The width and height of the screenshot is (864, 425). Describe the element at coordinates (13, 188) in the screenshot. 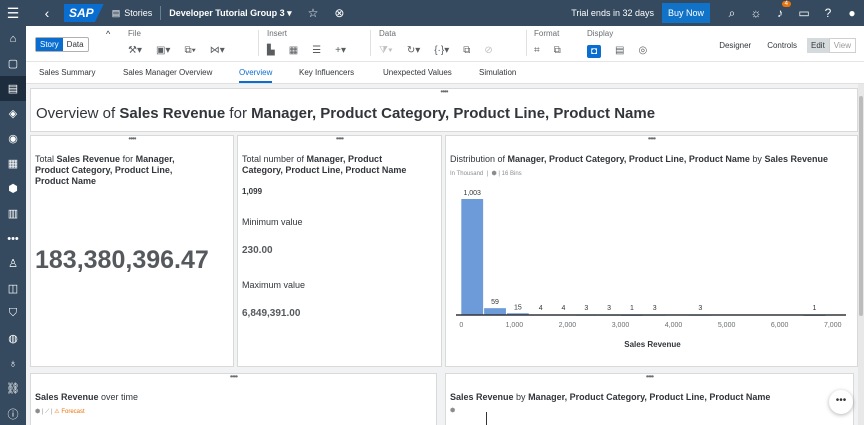

I see `modeler-icon: ⬢` at that location.